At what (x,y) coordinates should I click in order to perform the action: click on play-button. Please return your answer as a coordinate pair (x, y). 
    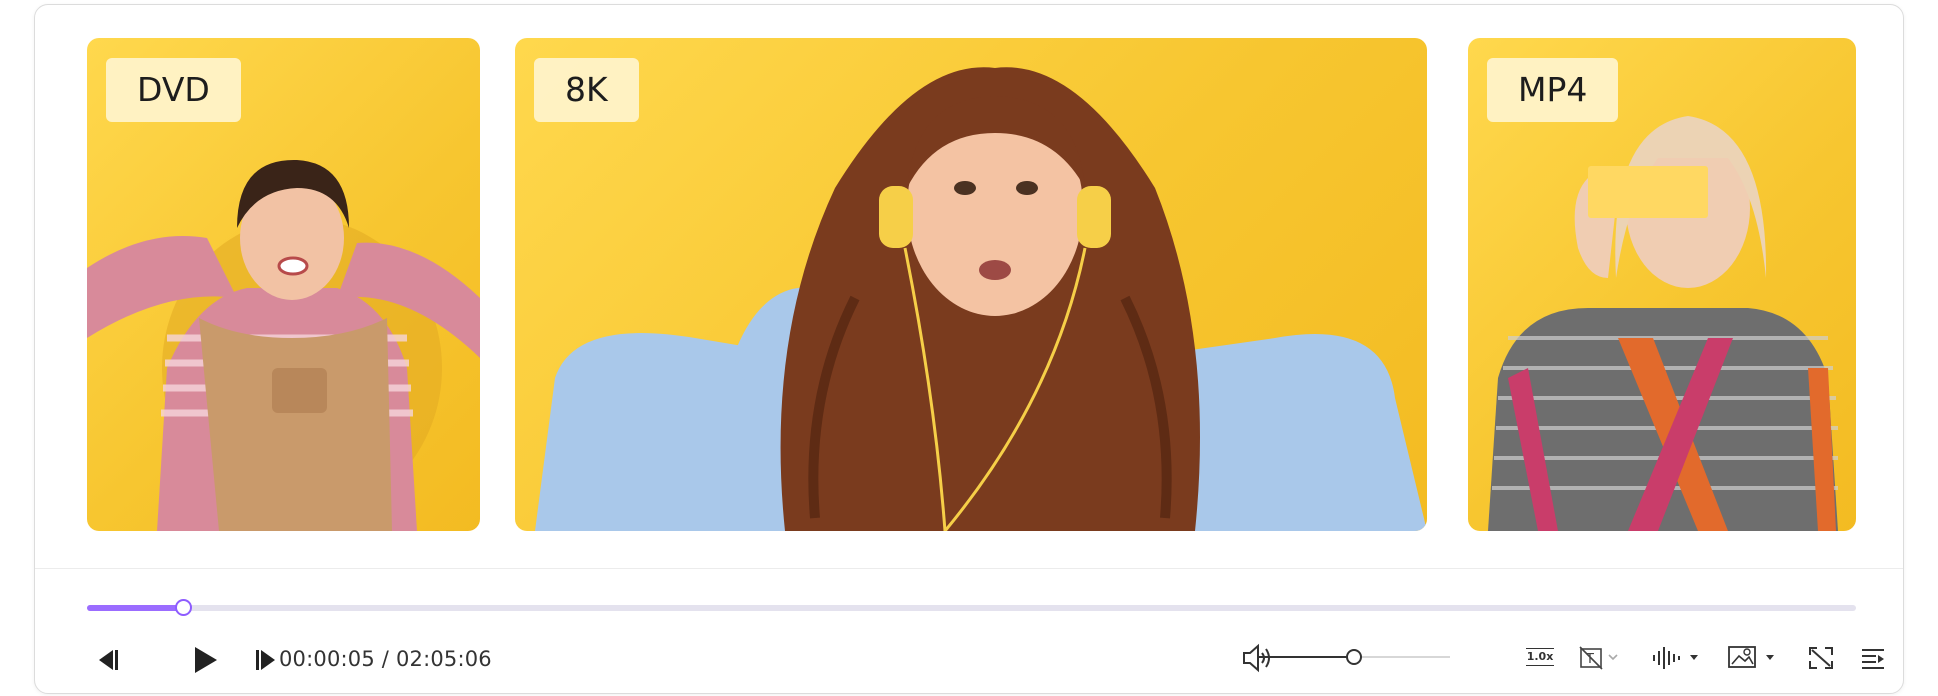
    Looking at the image, I should click on (205, 660).